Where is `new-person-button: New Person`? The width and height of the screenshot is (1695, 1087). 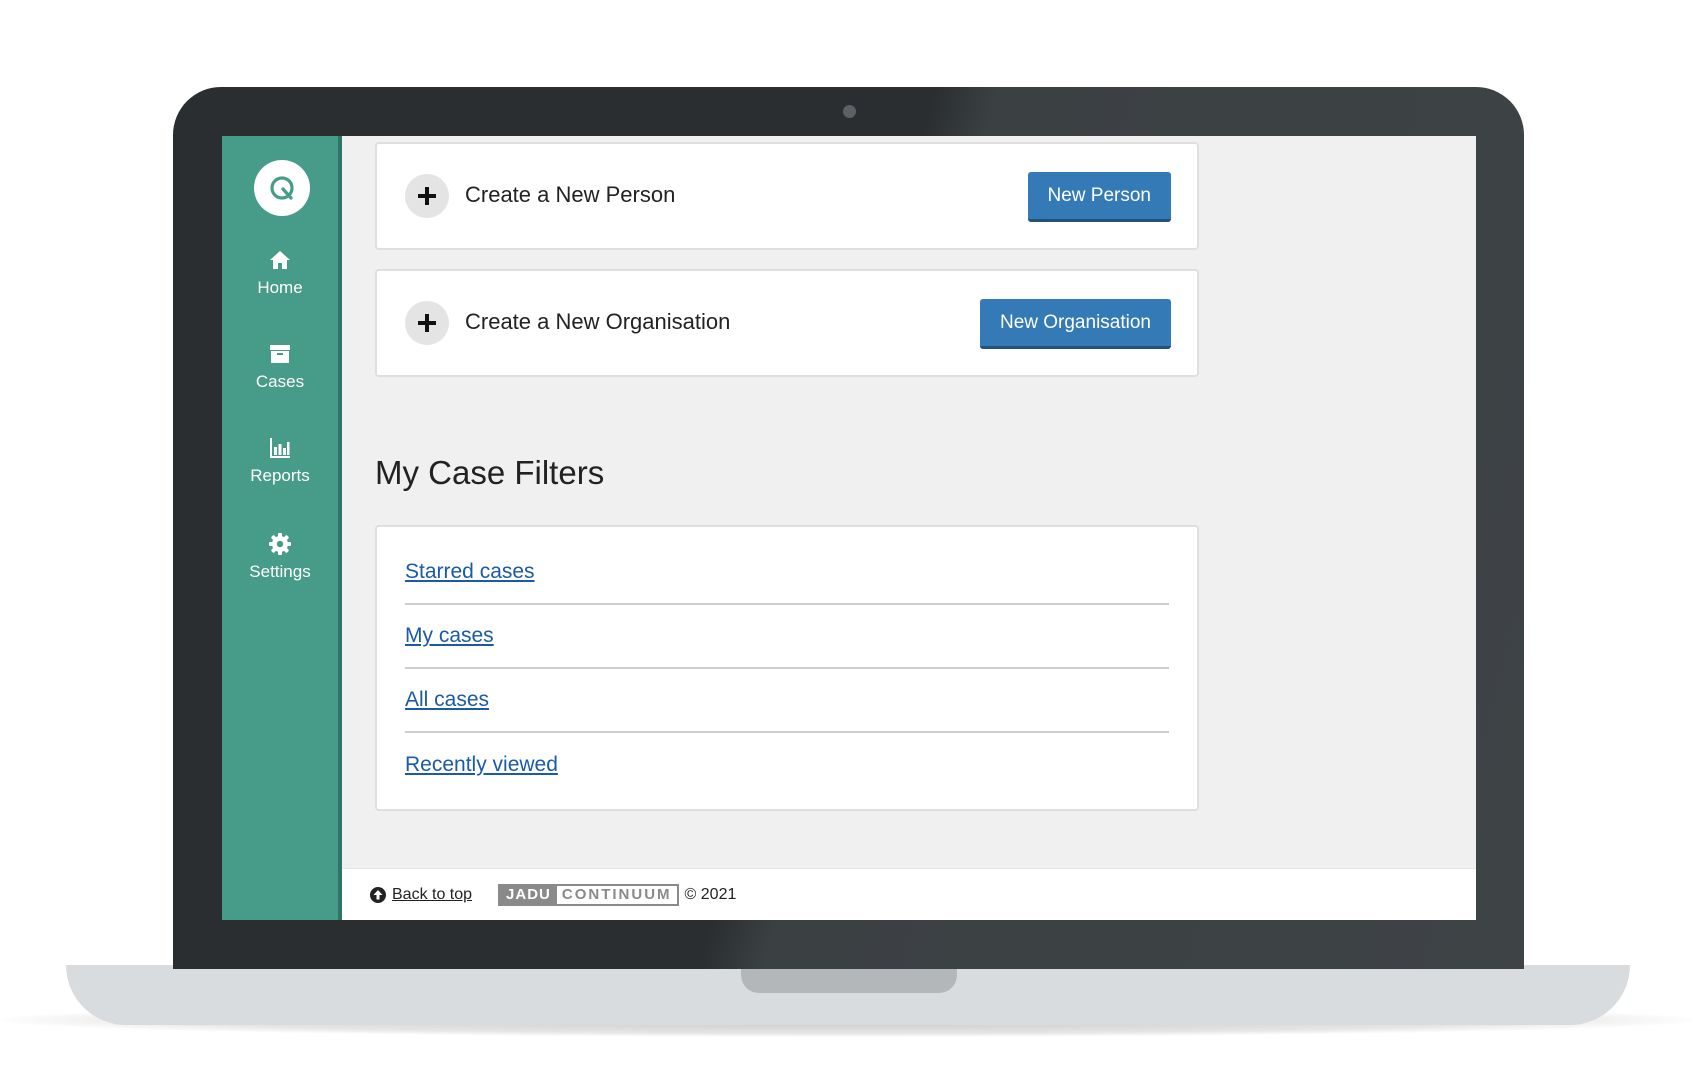
new-person-button: New Person is located at coordinates (1099, 197).